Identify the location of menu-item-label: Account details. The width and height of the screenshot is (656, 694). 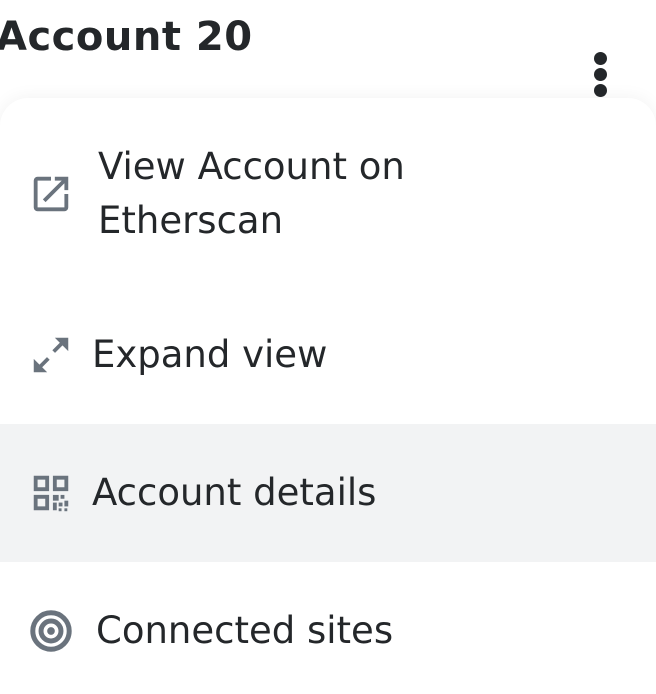
(234, 492).